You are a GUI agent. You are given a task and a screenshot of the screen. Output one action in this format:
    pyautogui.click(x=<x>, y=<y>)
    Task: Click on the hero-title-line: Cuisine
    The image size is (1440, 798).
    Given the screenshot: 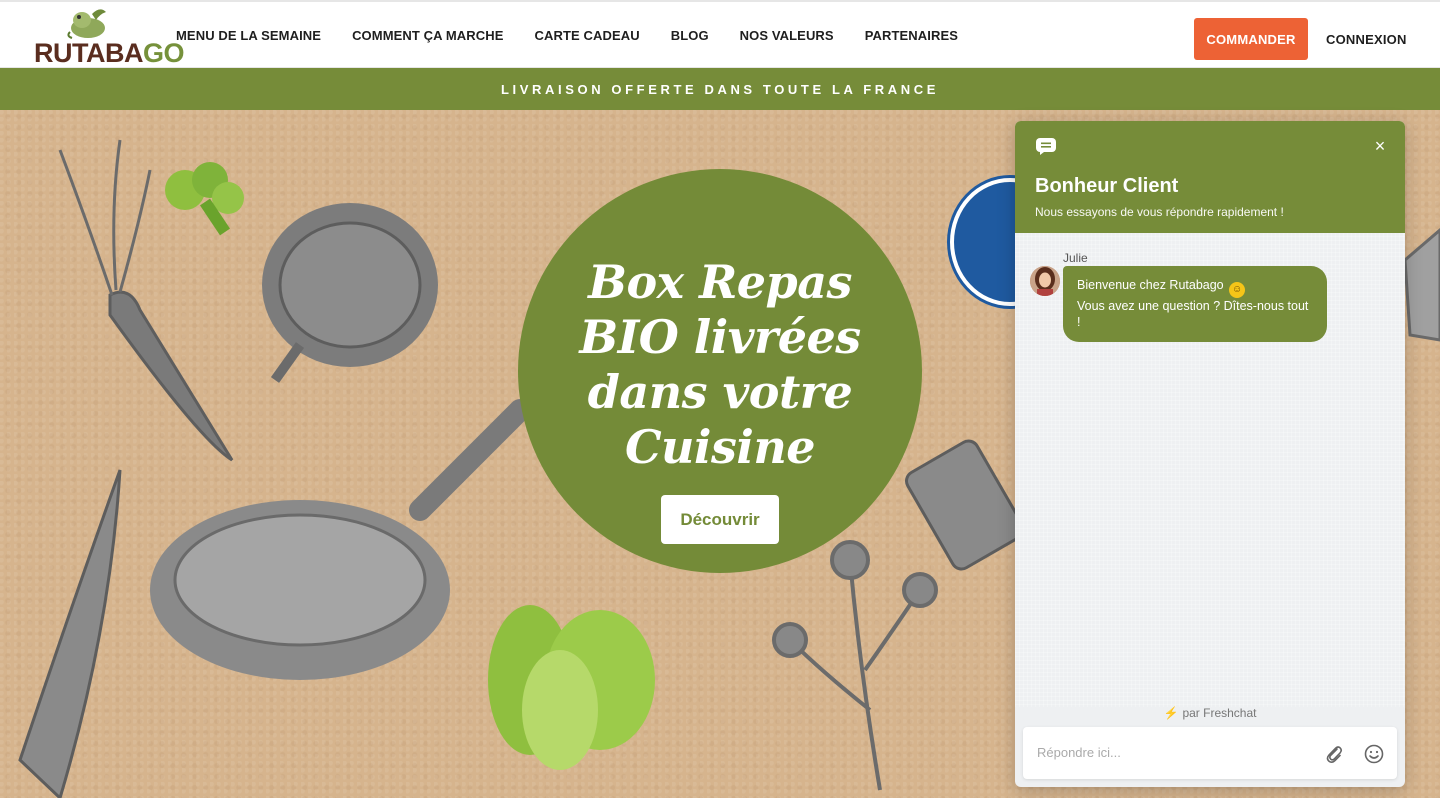 What is the action you would take?
    pyautogui.click(x=720, y=447)
    